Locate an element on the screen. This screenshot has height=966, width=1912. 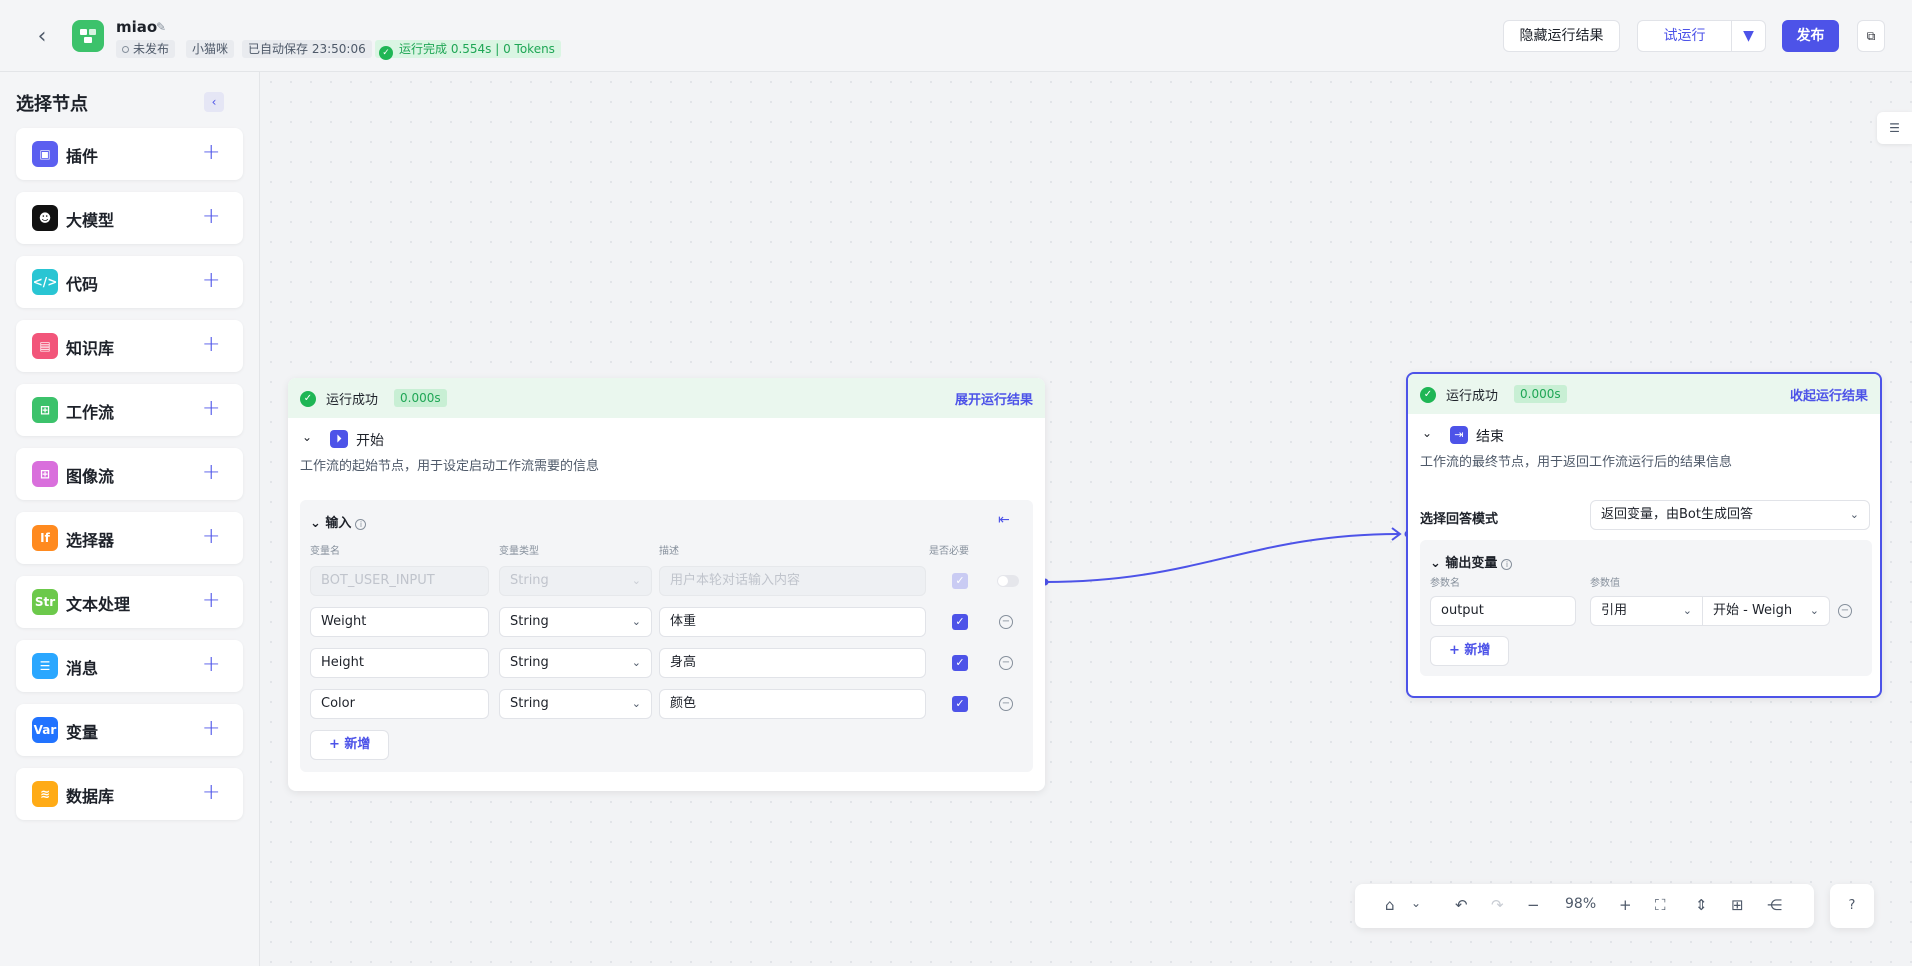
add-output-button: + 新增 is located at coordinates (1470, 651).